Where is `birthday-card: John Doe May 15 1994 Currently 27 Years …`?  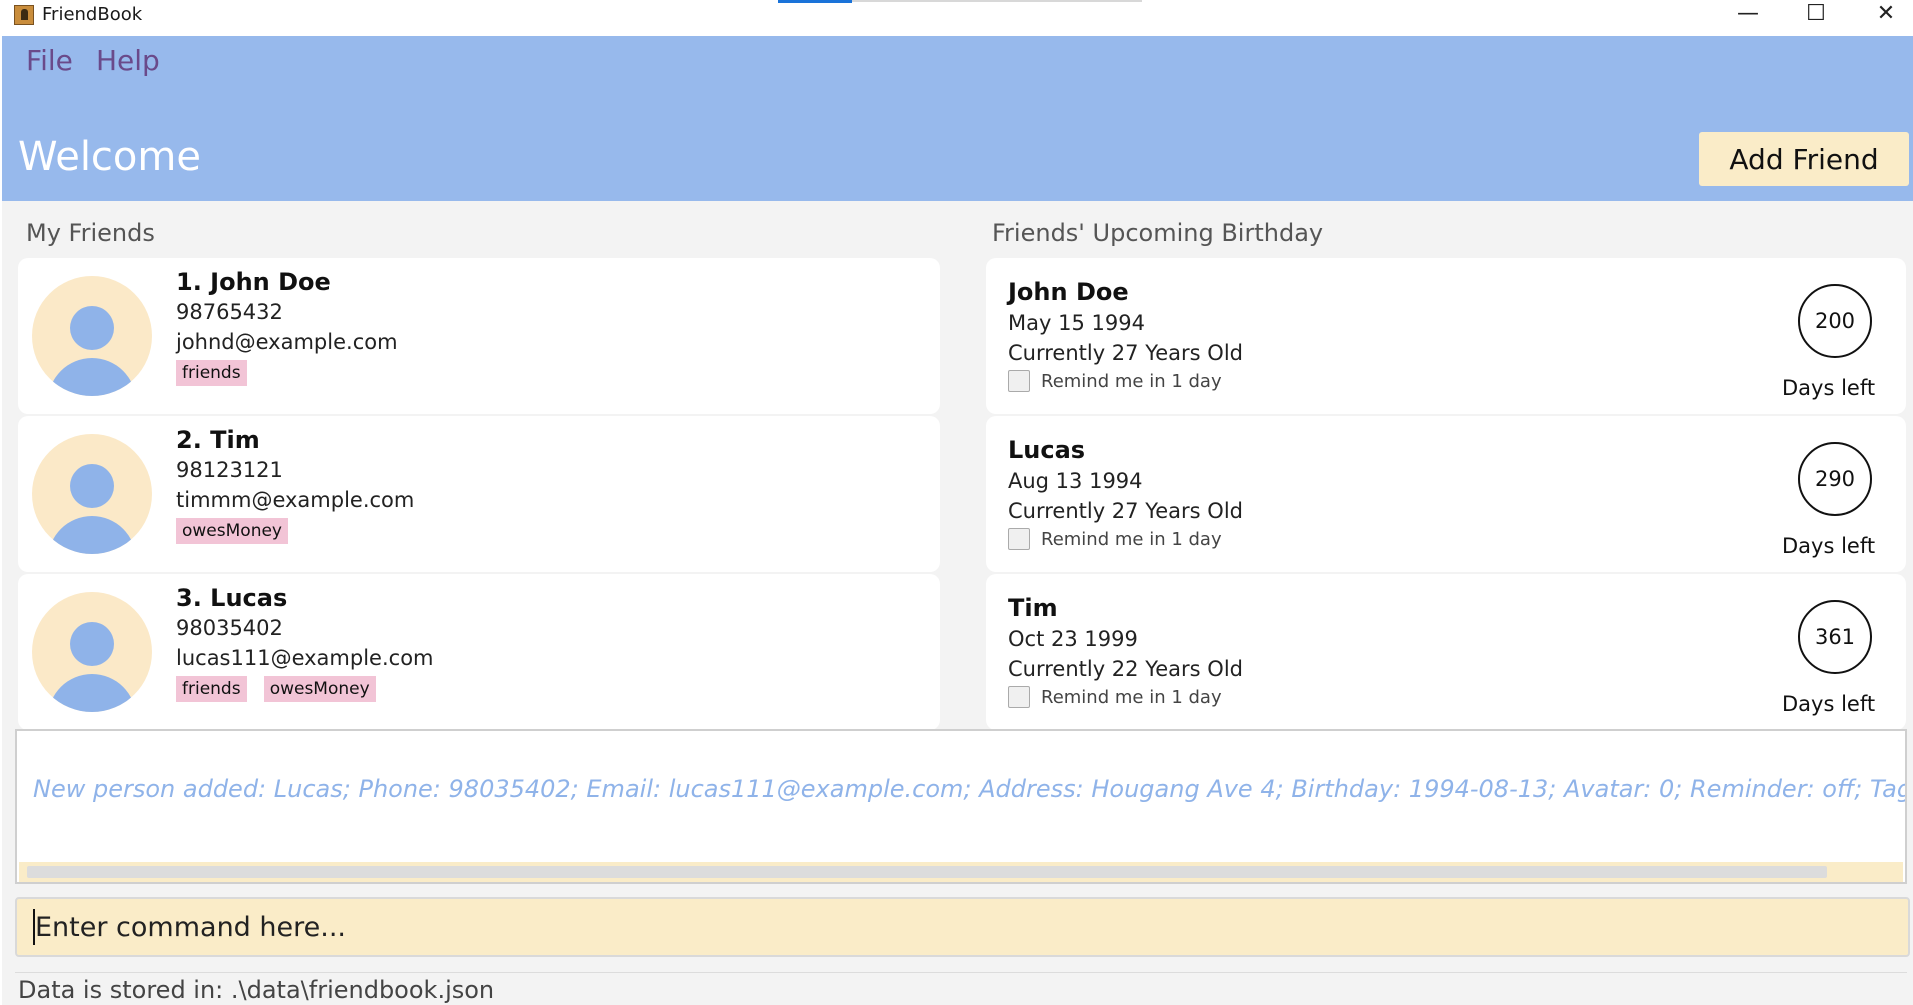 birthday-card: John Doe May 15 1994 Currently 27 Years … is located at coordinates (1446, 336).